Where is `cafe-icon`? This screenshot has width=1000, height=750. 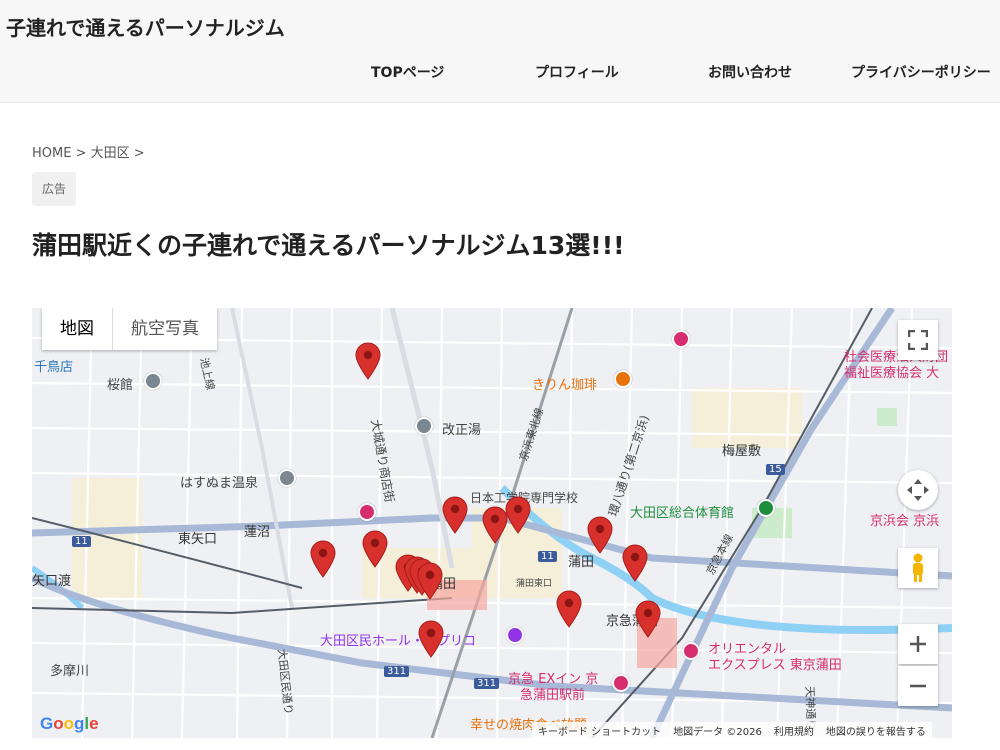 cafe-icon is located at coordinates (623, 379).